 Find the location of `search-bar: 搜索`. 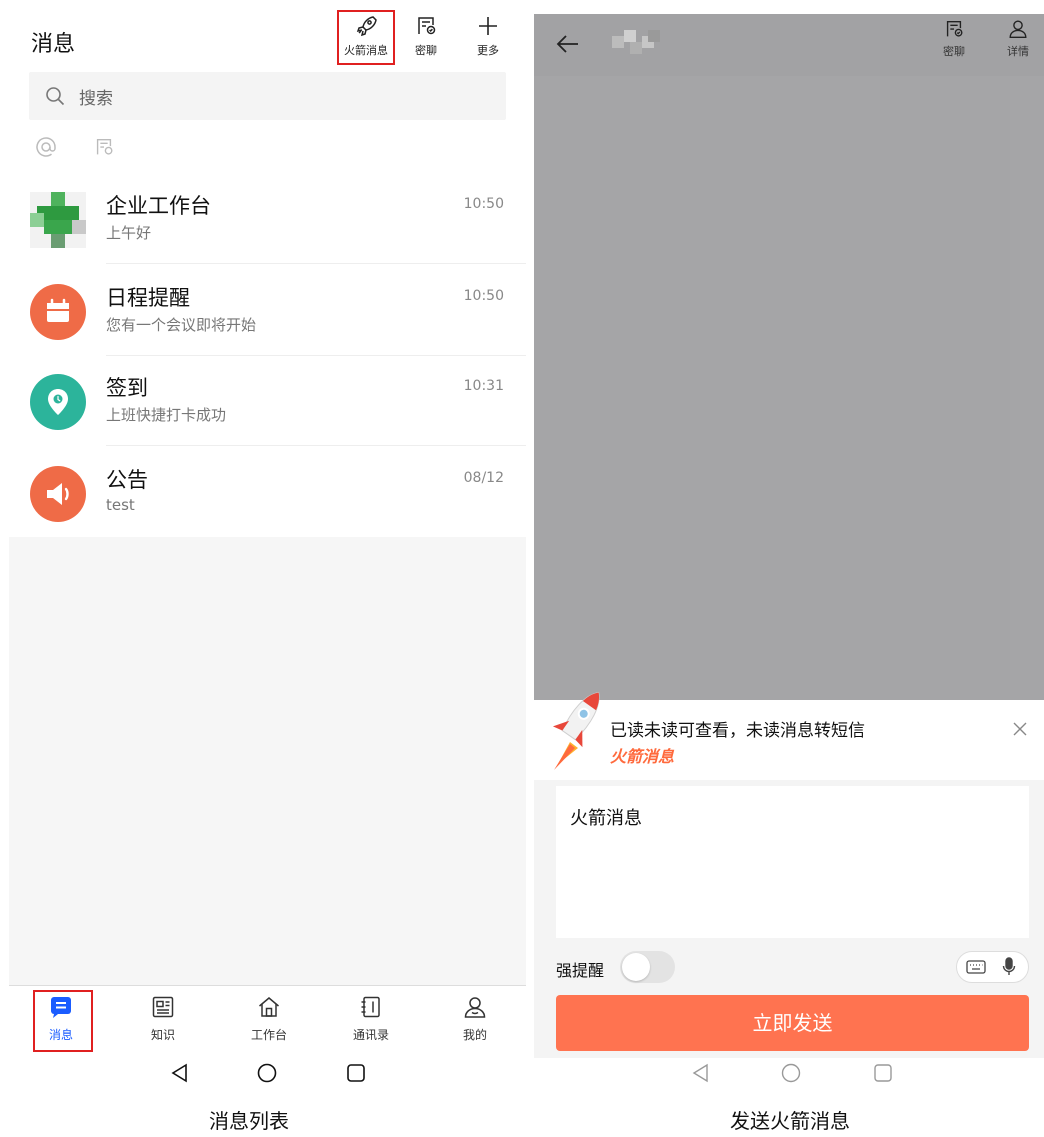

search-bar: 搜索 is located at coordinates (267, 96).